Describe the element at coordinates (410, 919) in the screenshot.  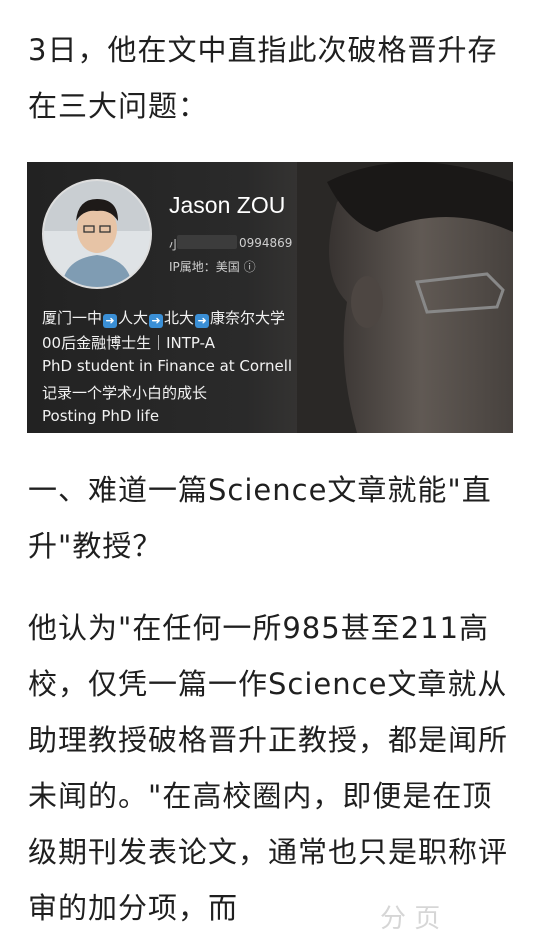
I see `watermark: 分 页` at that location.